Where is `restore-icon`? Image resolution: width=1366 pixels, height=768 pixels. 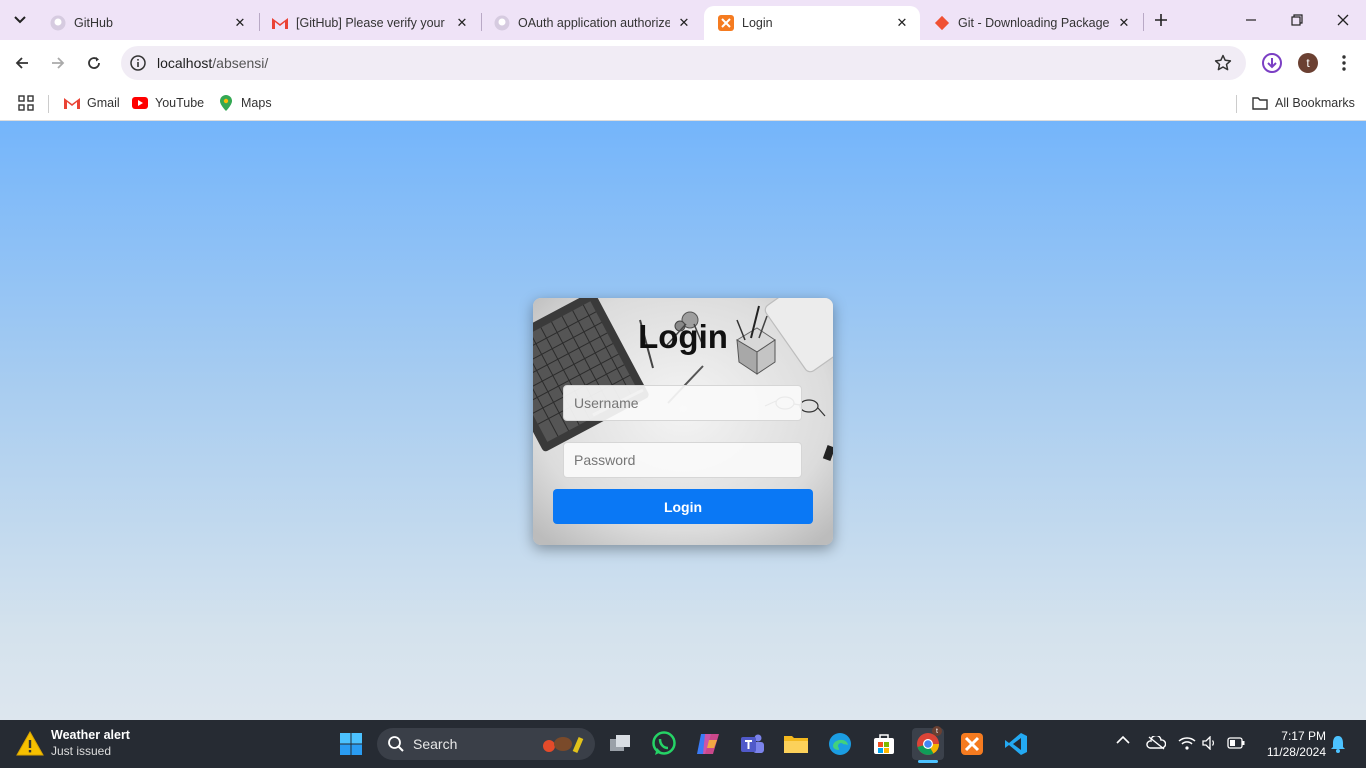 restore-icon is located at coordinates (1297, 20).